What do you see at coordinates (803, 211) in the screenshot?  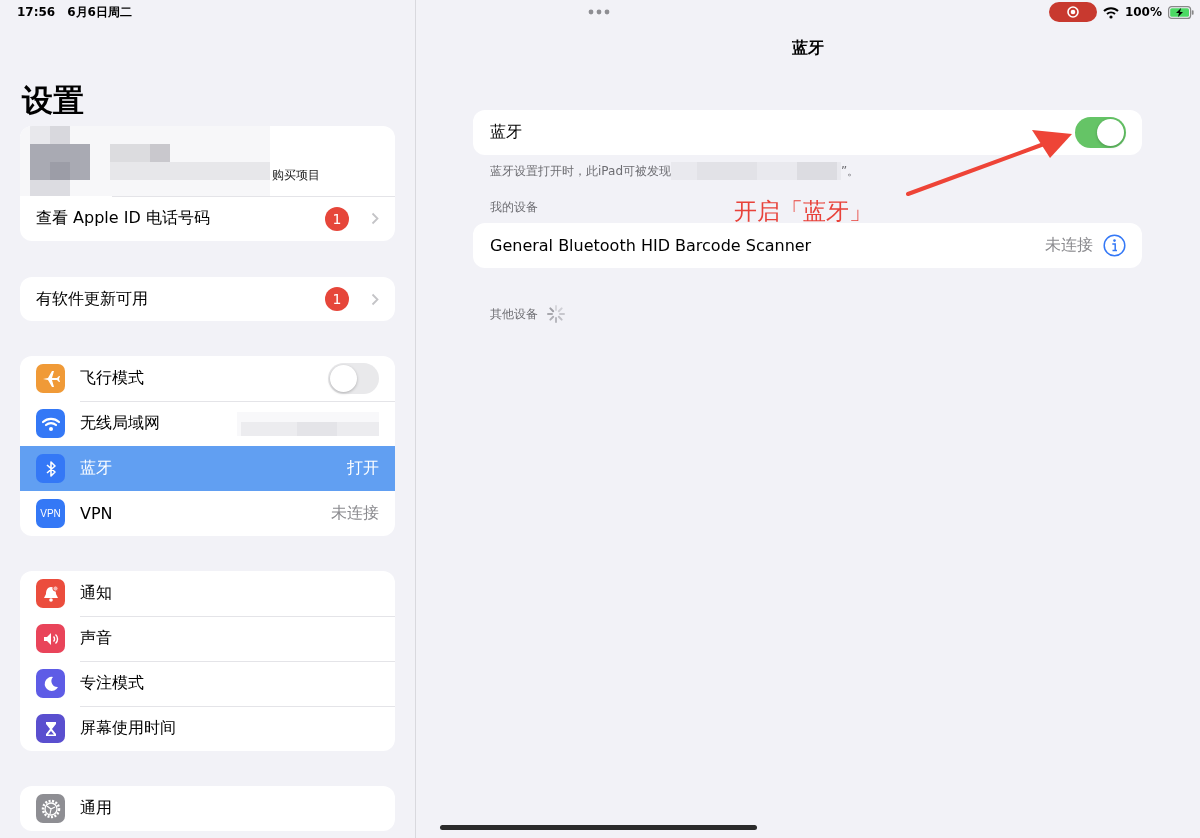 I see `annotation-text: 开启「蓝牙」` at bounding box center [803, 211].